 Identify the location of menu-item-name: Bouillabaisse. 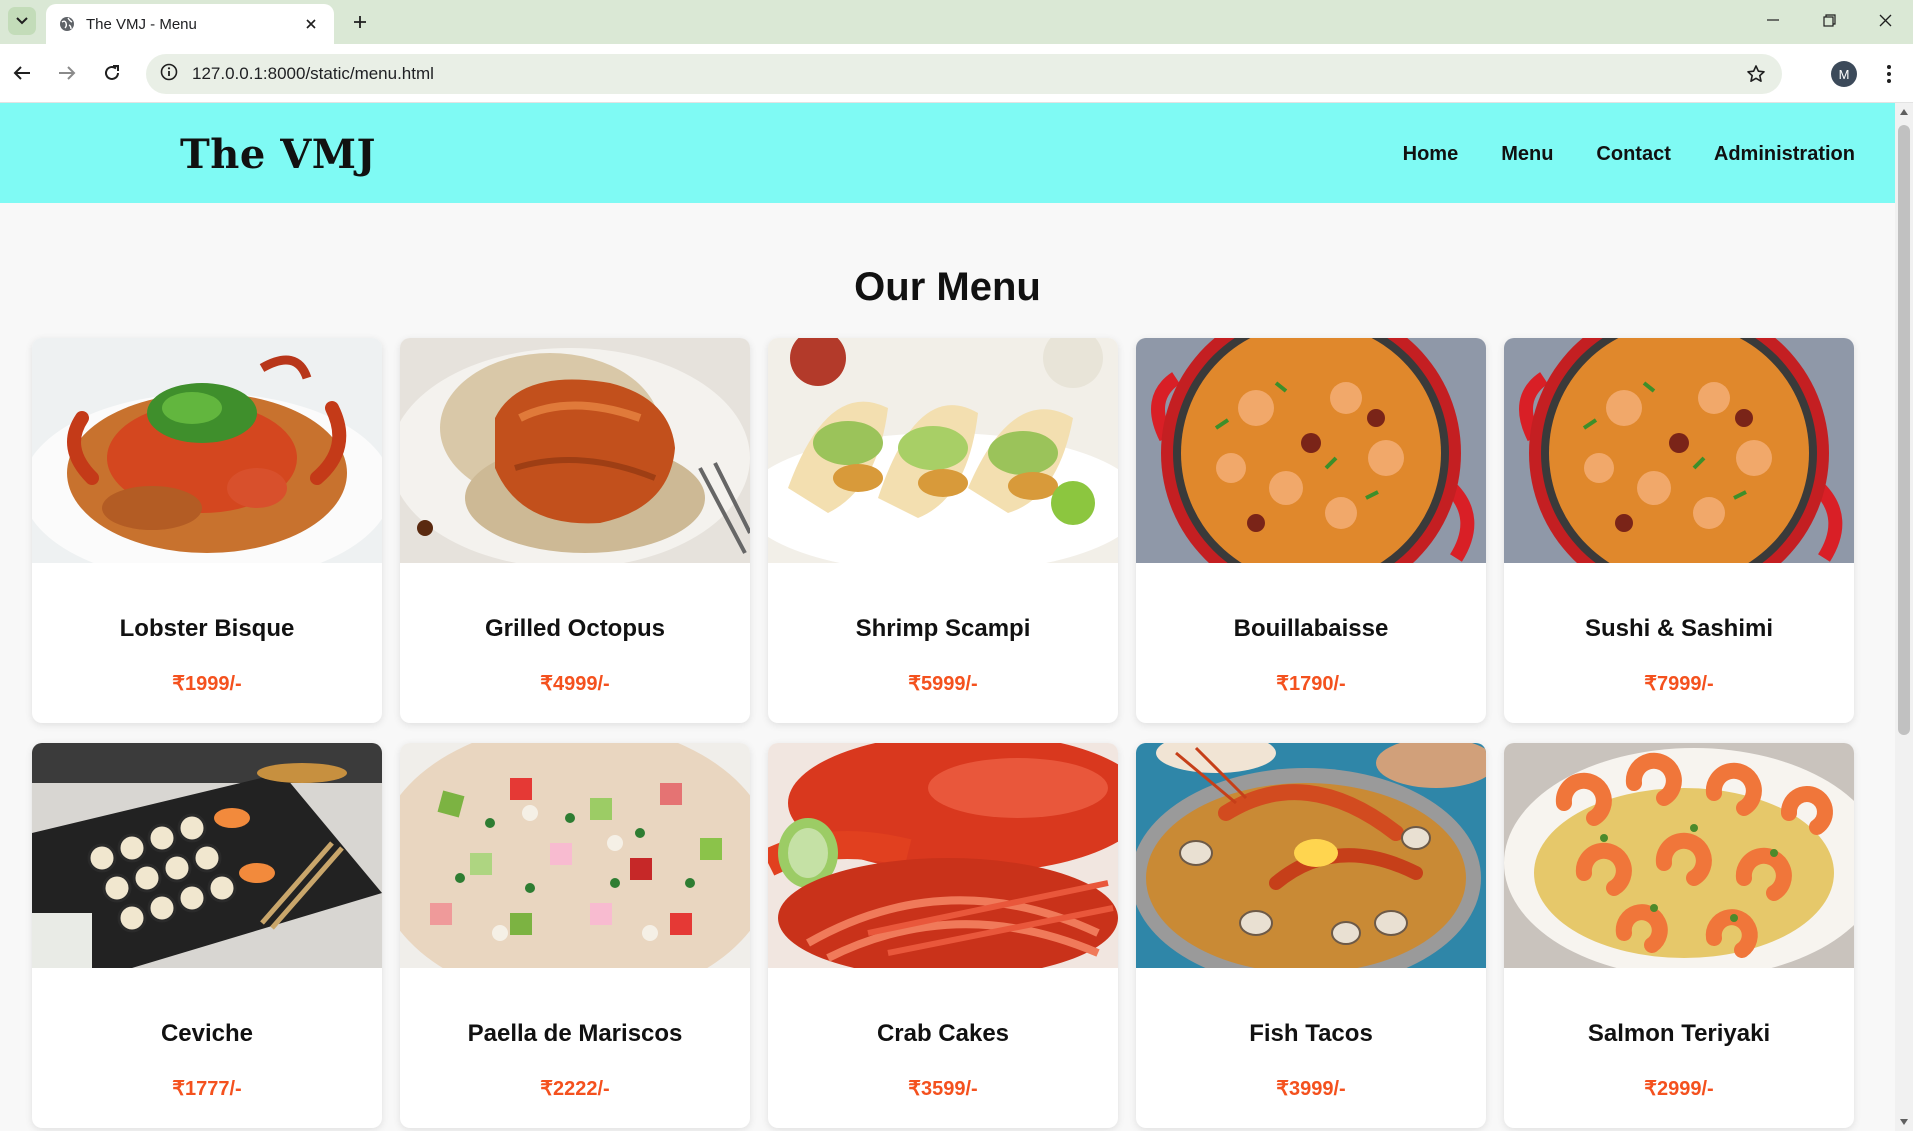
(1311, 628).